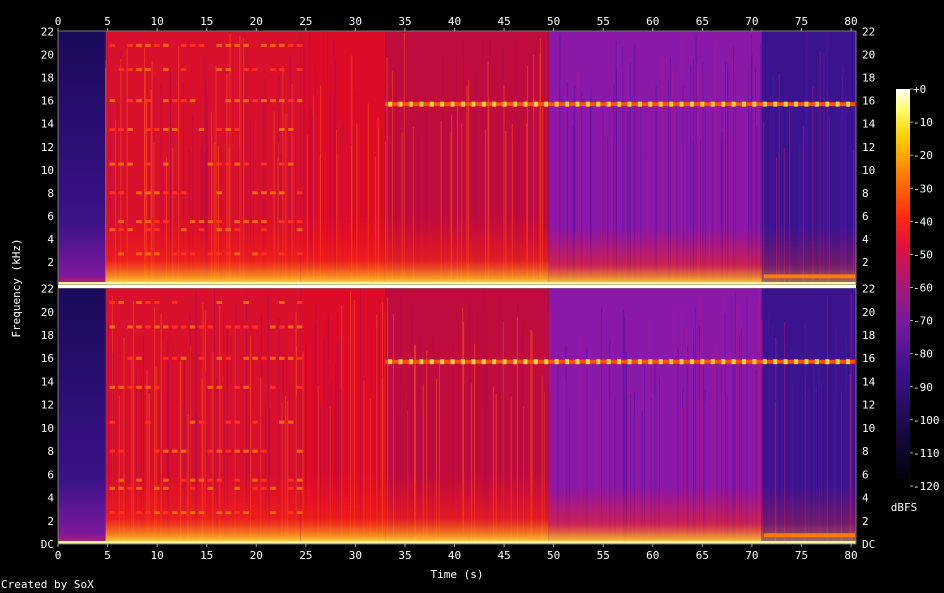 Image resolution: width=944 pixels, height=593 pixels. Describe the element at coordinates (702, 555) in the screenshot. I see `x-tick-label-bottom: 65` at that location.